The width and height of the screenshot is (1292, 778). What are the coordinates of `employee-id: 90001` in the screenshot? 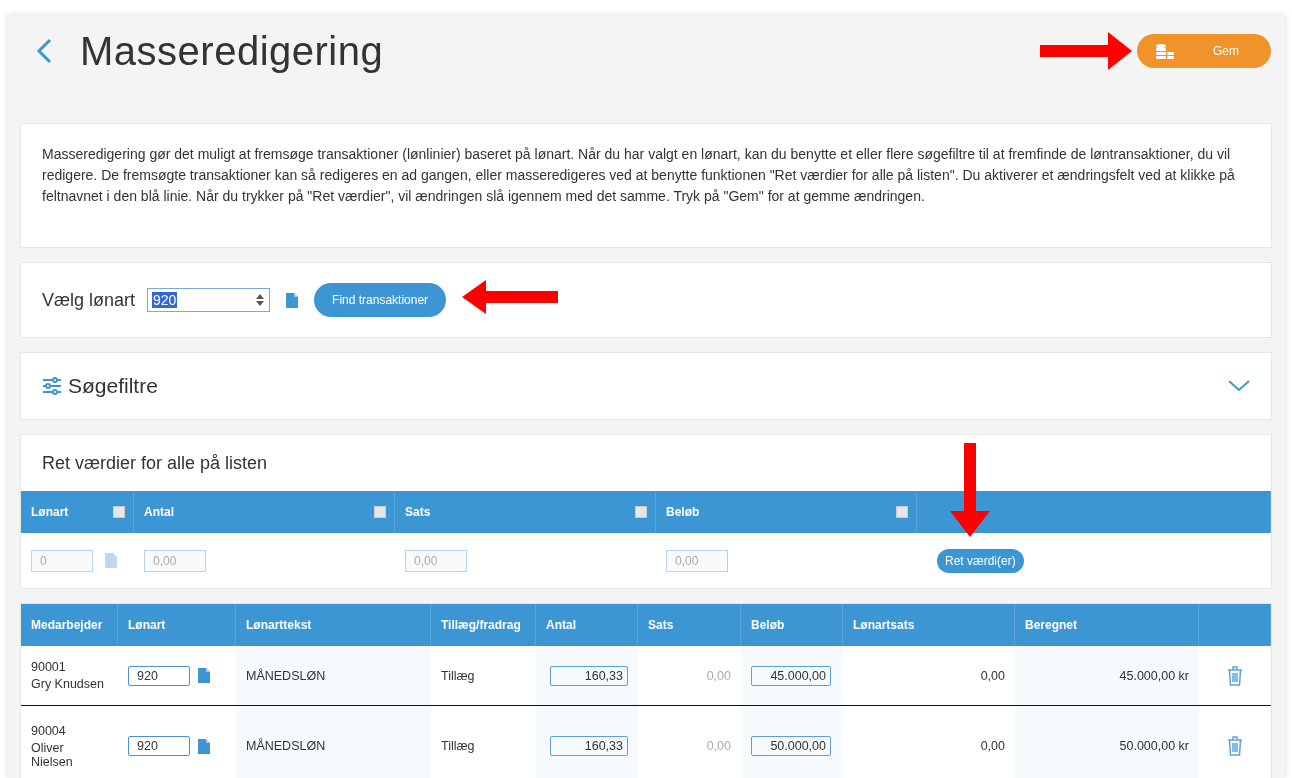 It's located at (49, 667).